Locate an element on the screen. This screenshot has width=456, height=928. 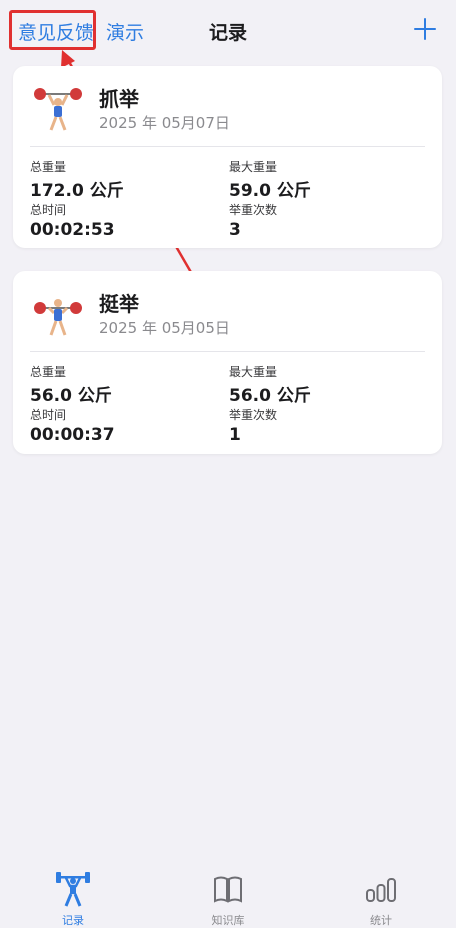
tab-label: 统计 is located at coordinates (381, 920).